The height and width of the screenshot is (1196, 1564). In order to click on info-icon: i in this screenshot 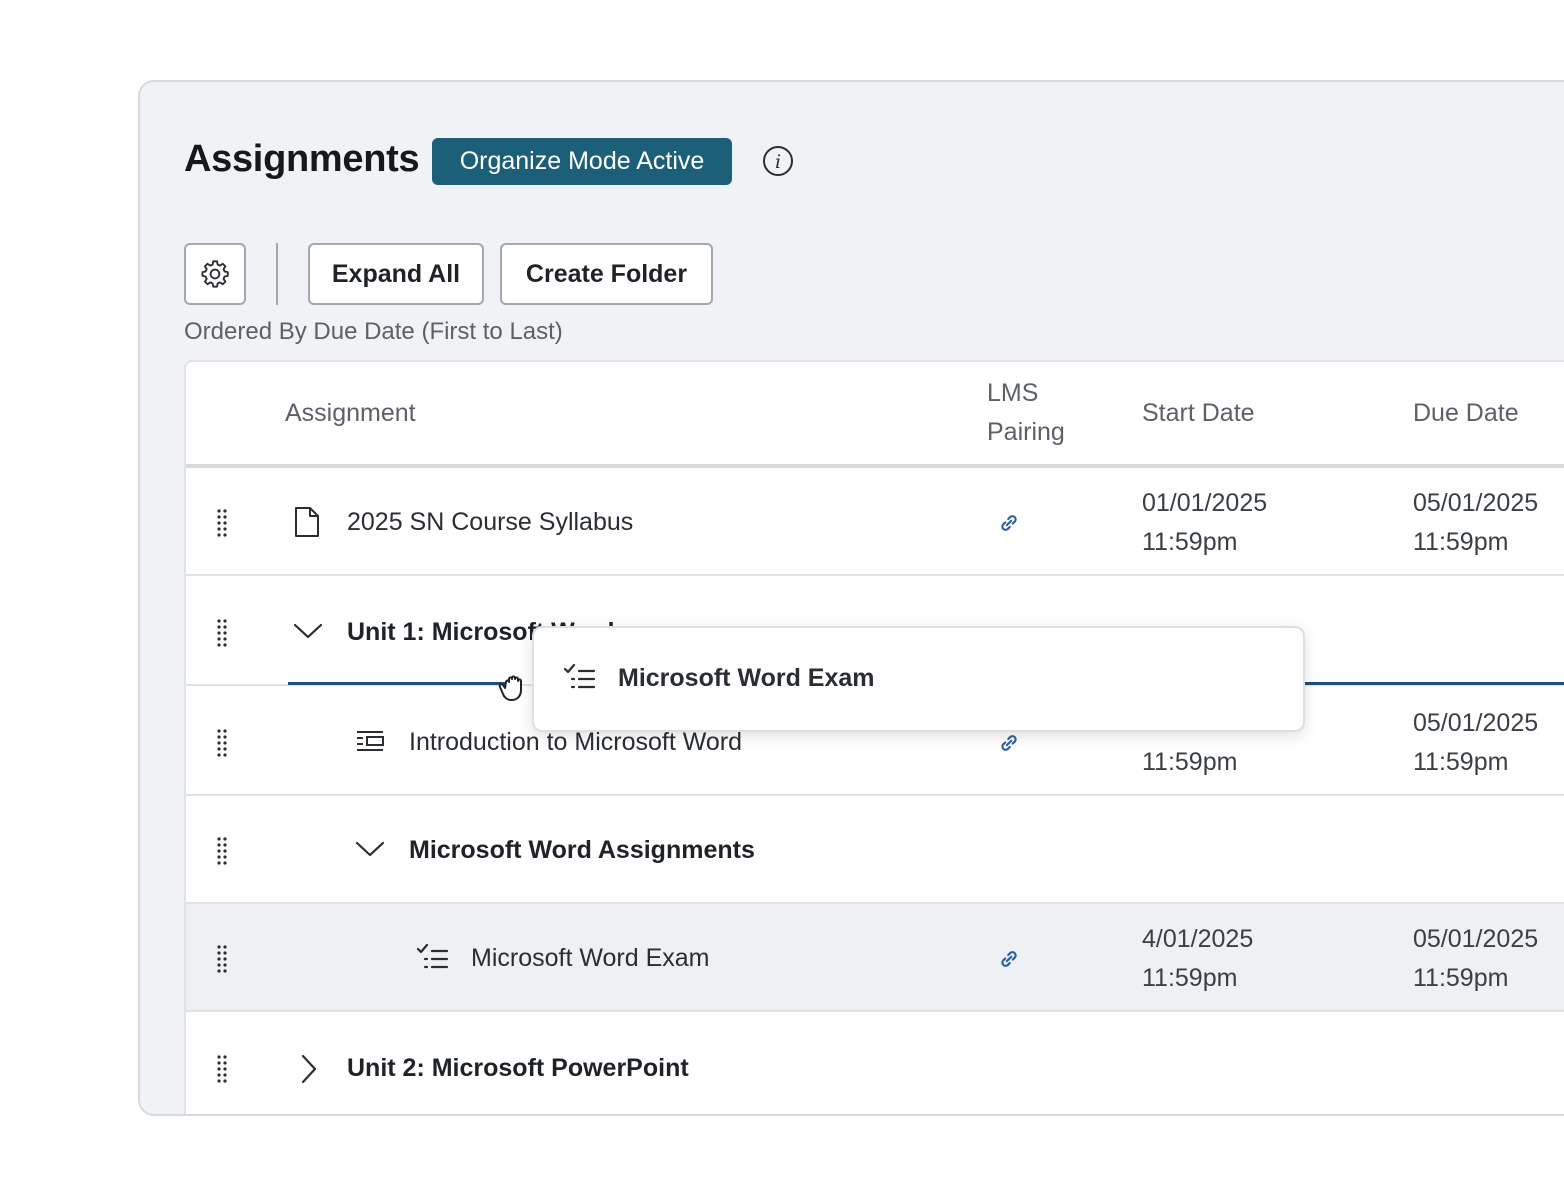, I will do `click(778, 161)`.